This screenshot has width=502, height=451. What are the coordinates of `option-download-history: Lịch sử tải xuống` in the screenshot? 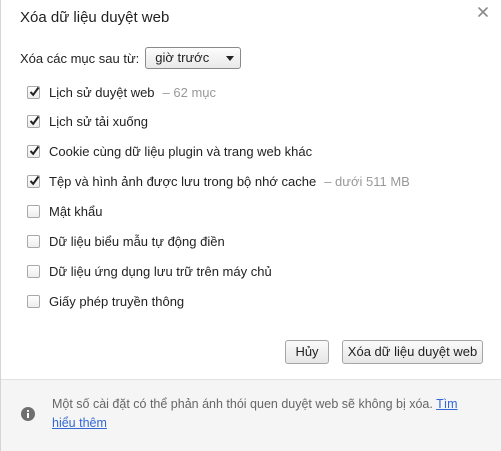 It's located at (87, 121).